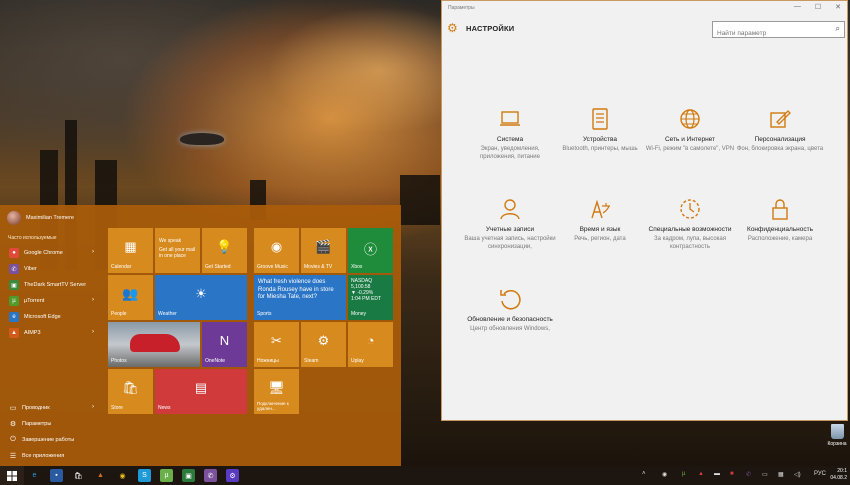  I want to click on globe-icon, so click(690, 119).